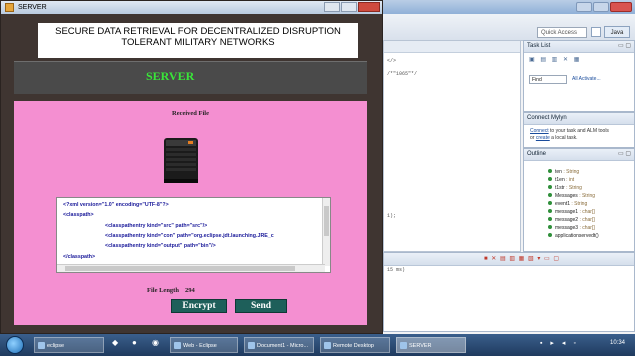 This screenshot has height=356, width=635. Describe the element at coordinates (392, 216) in the screenshot. I see `editor-line: 1);` at that location.